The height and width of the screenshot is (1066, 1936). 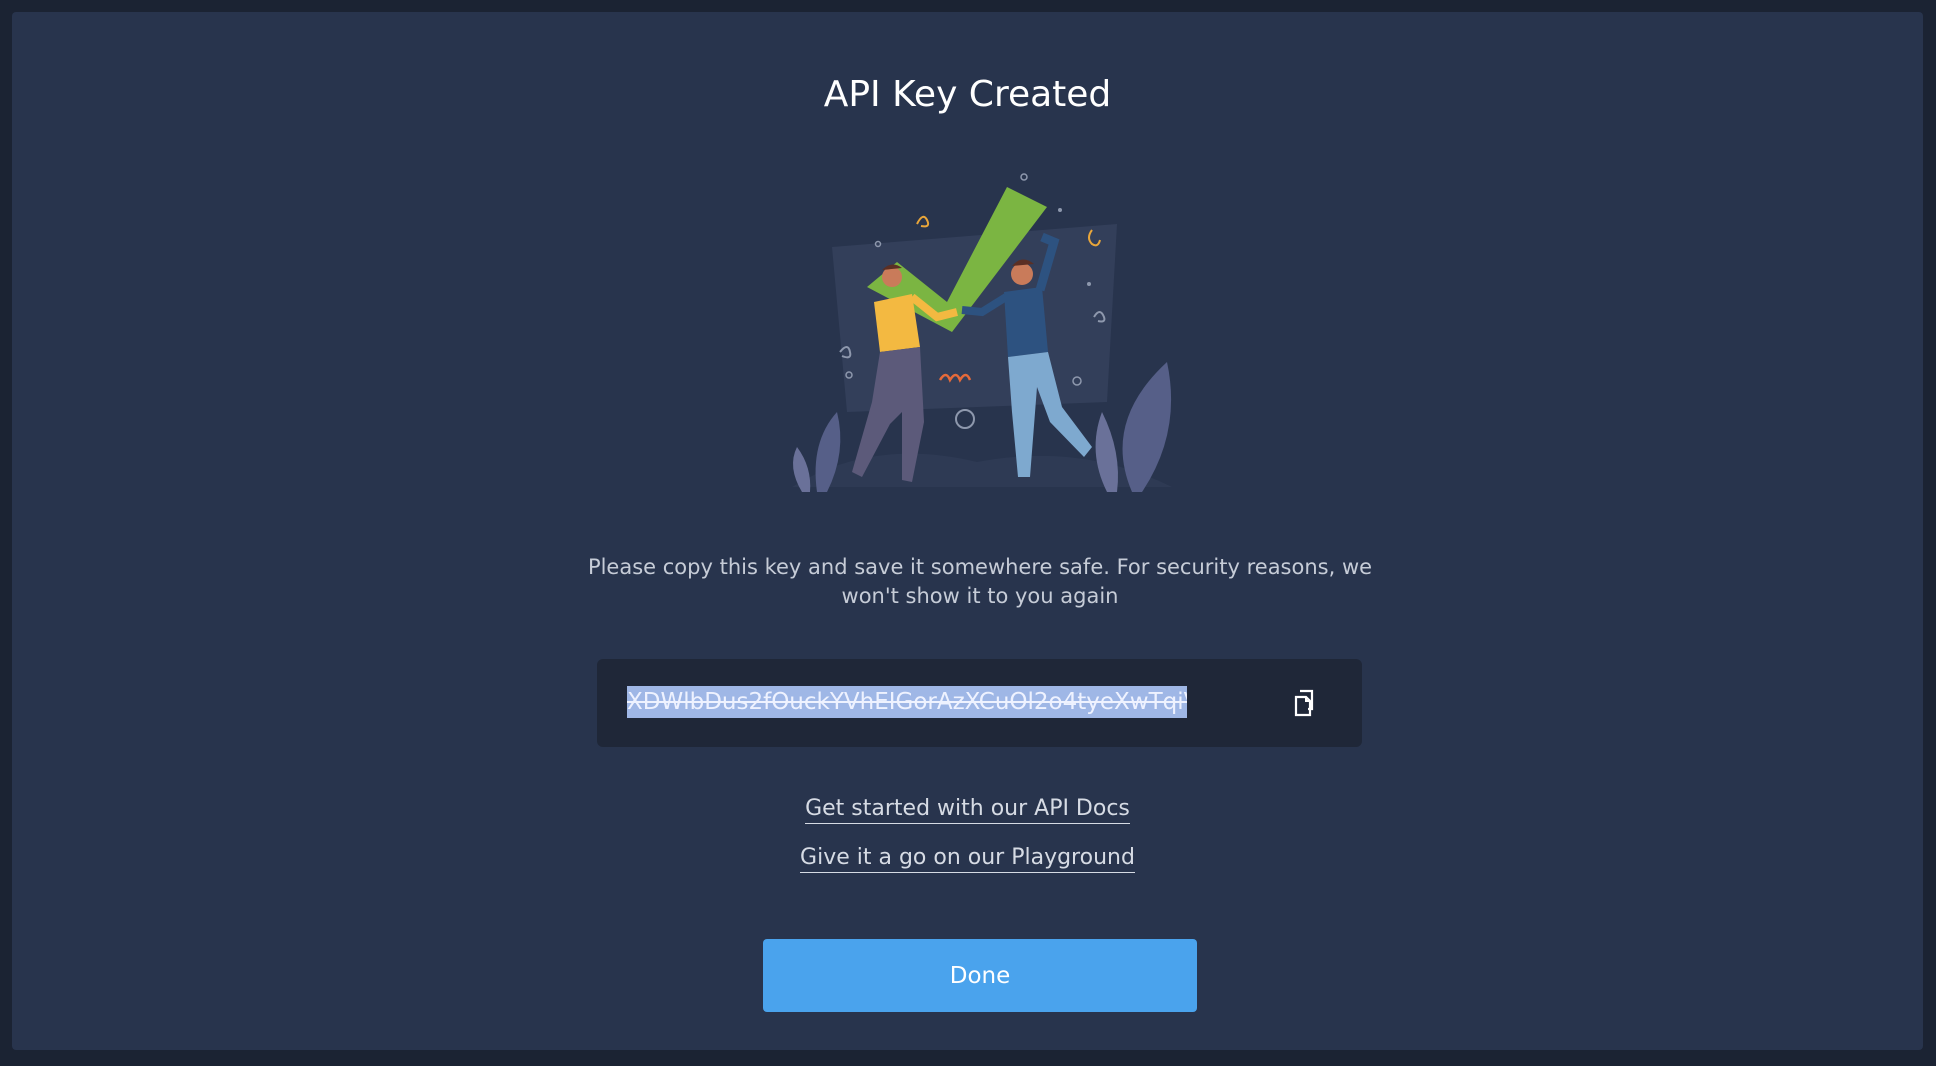 What do you see at coordinates (967, 94) in the screenshot?
I see `modal-title: API Key Created` at bounding box center [967, 94].